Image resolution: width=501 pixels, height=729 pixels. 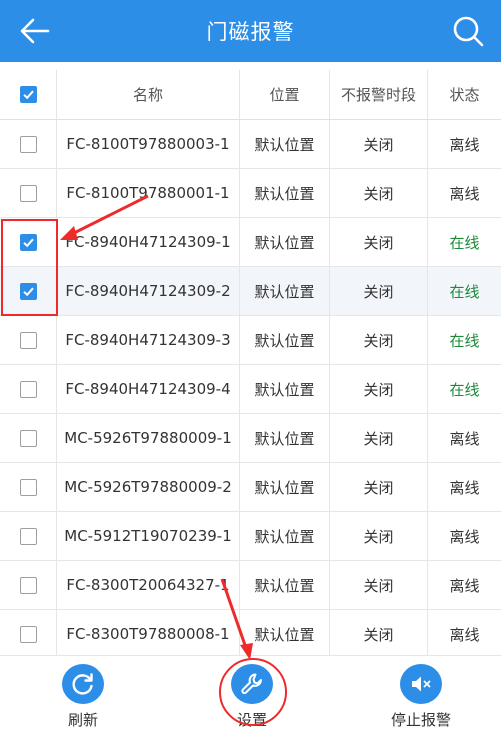 What do you see at coordinates (148, 634) in the screenshot?
I see `device-name: FC-8300T97880008-1` at bounding box center [148, 634].